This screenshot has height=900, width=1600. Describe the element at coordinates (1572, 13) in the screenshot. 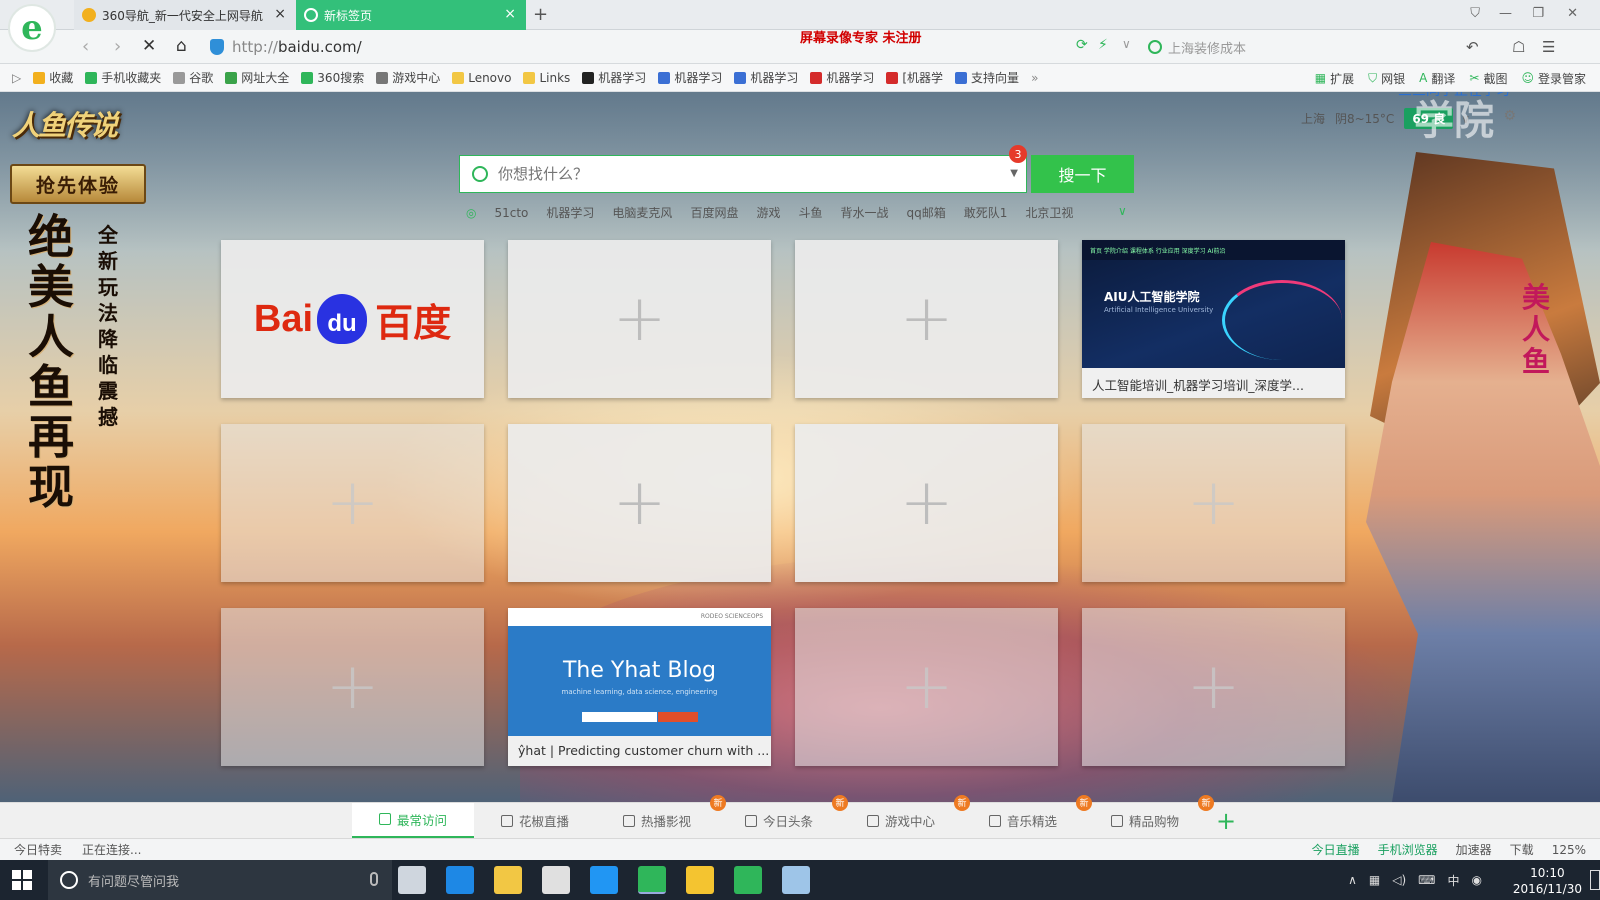

I see `close-window-icon: ✕` at that location.